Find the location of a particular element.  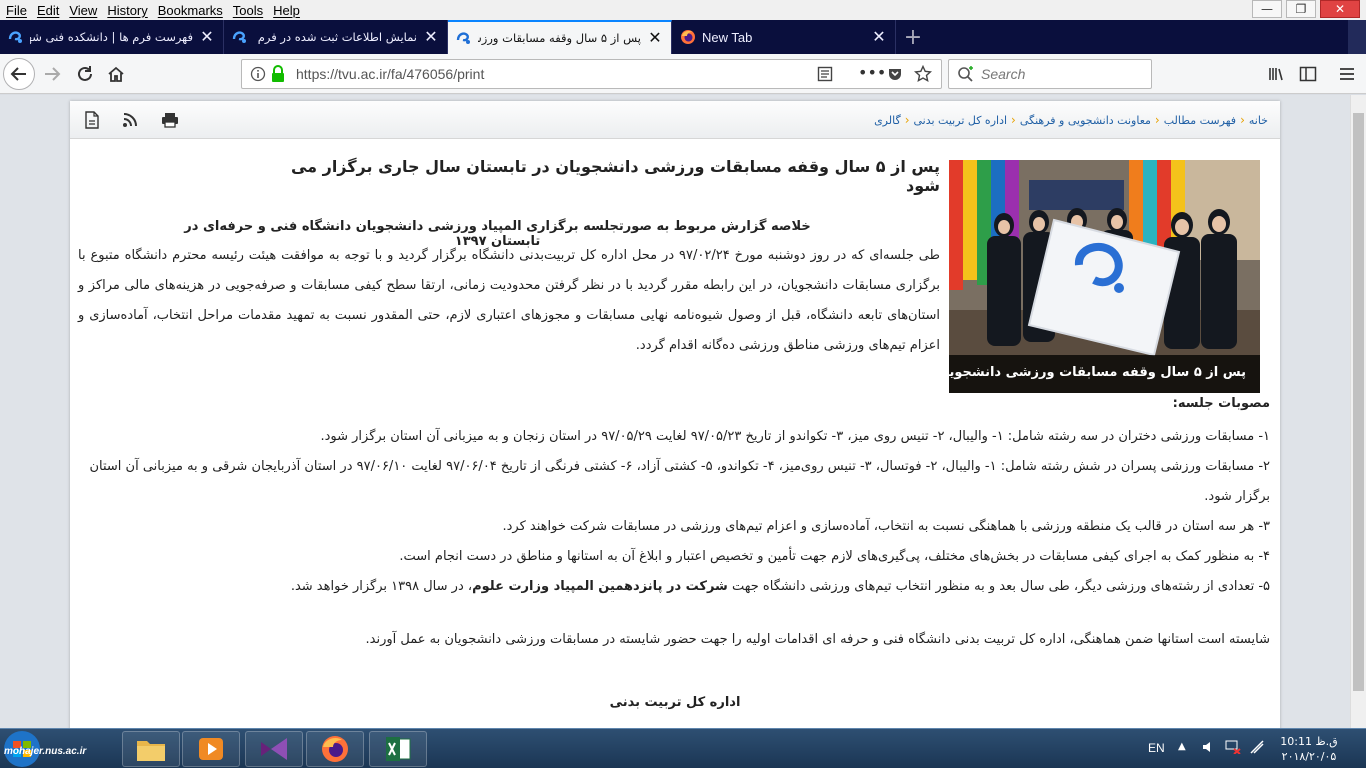

clock-time: ق.ظ 10:11 is located at coordinates (1309, 741).